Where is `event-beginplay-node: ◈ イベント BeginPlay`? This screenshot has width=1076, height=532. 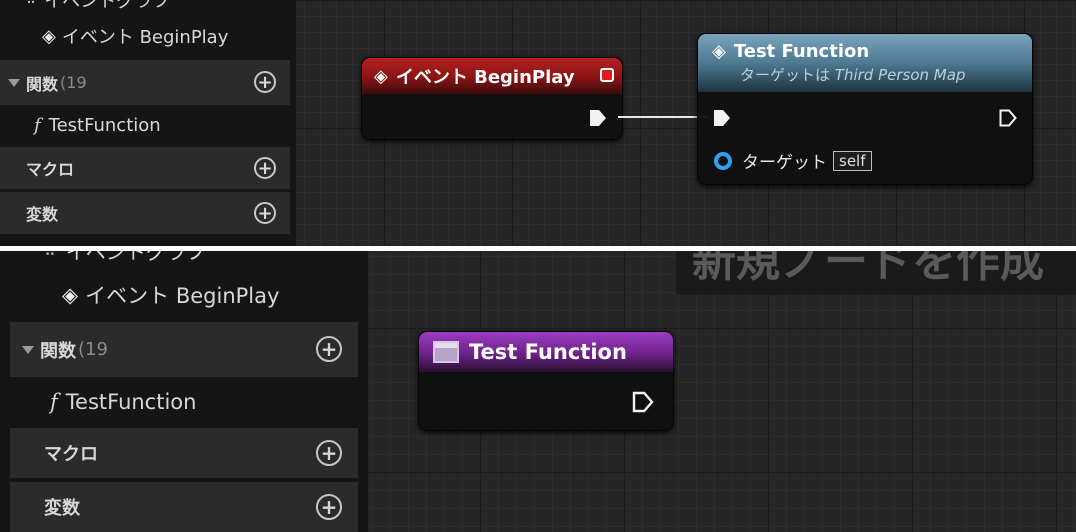 event-beginplay-node: ◈ イベント BeginPlay is located at coordinates (492, 98).